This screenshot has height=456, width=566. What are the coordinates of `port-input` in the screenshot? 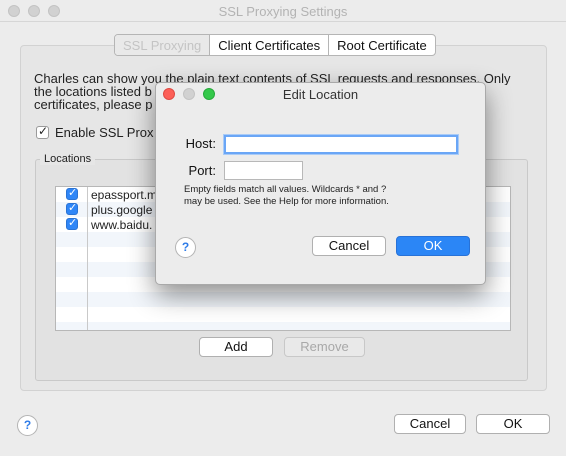 It's located at (263, 170).